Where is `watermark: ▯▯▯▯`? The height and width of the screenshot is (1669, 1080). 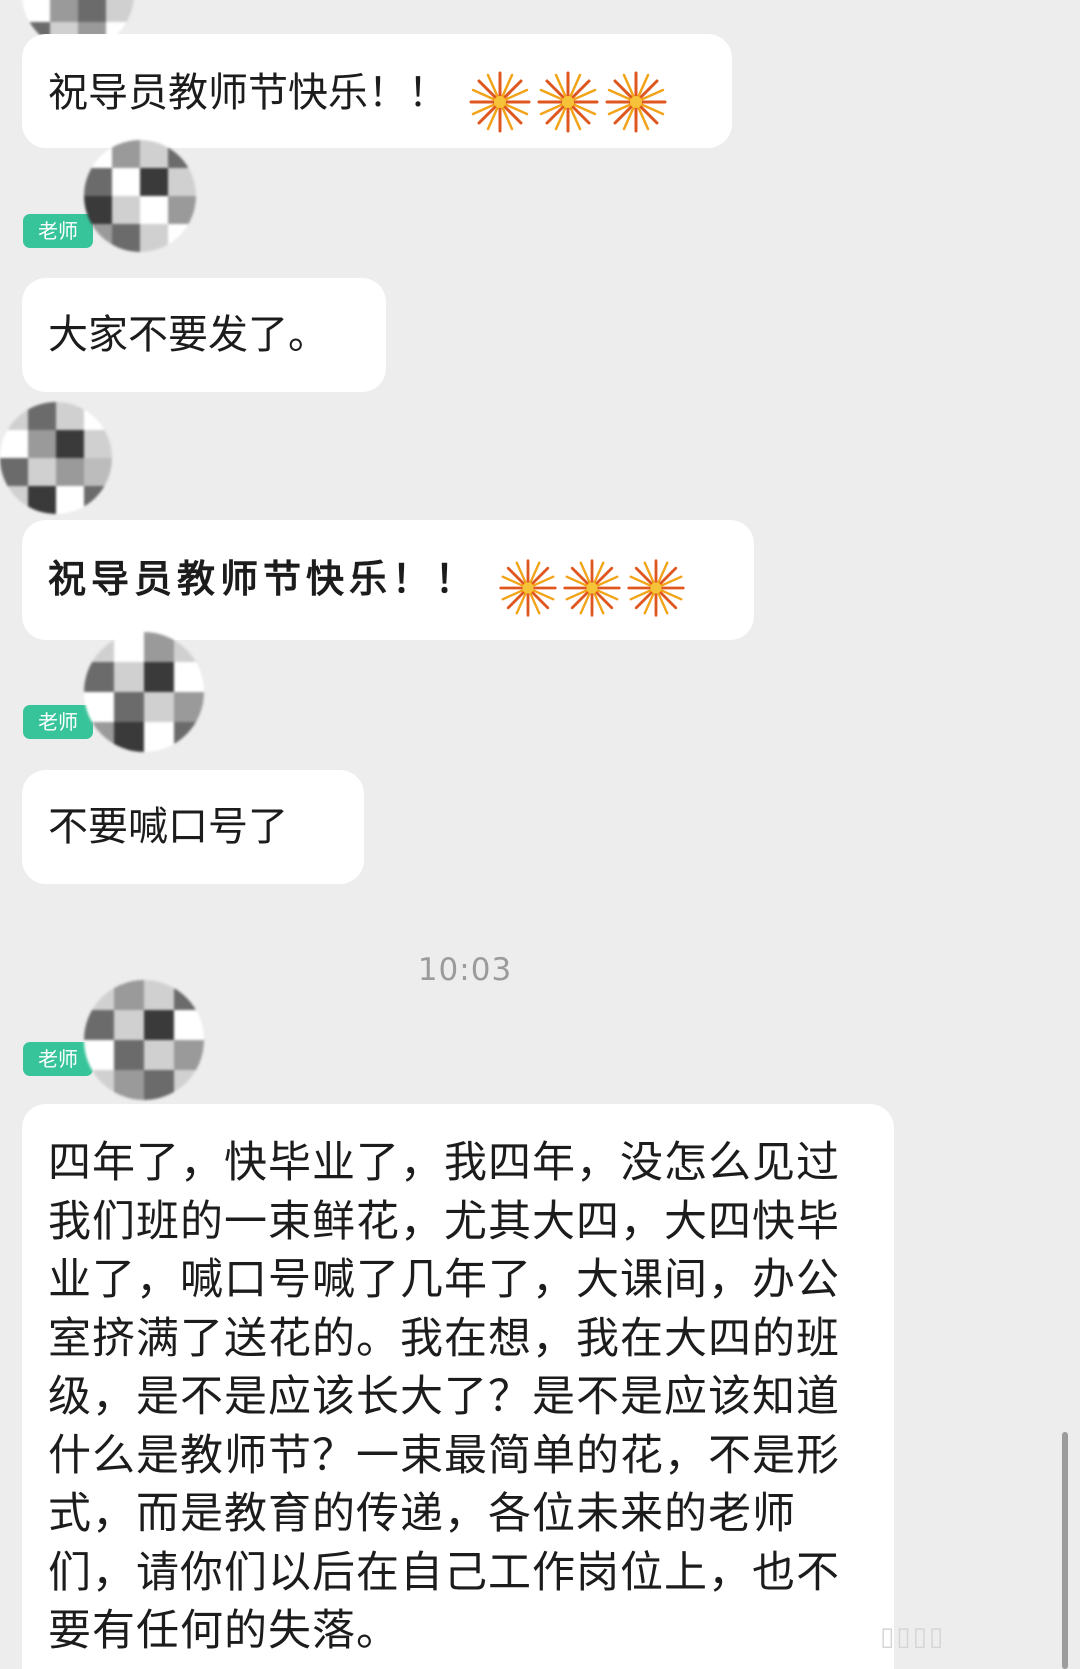 watermark: ▯▯▯▯ is located at coordinates (913, 1637).